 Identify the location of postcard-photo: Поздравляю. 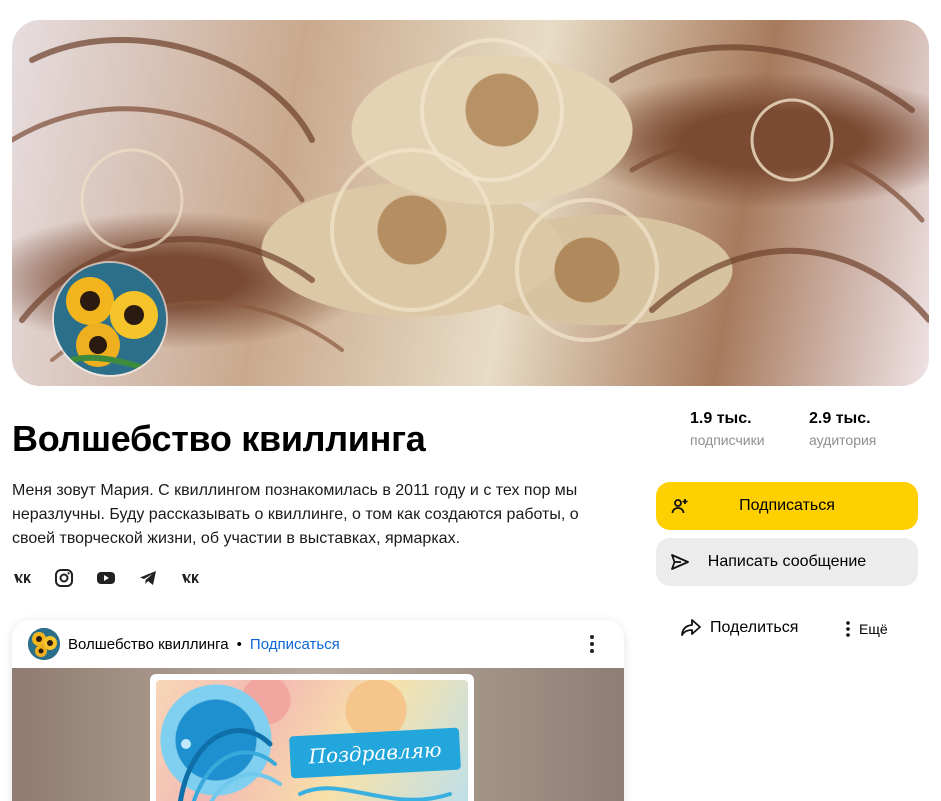
(312, 737).